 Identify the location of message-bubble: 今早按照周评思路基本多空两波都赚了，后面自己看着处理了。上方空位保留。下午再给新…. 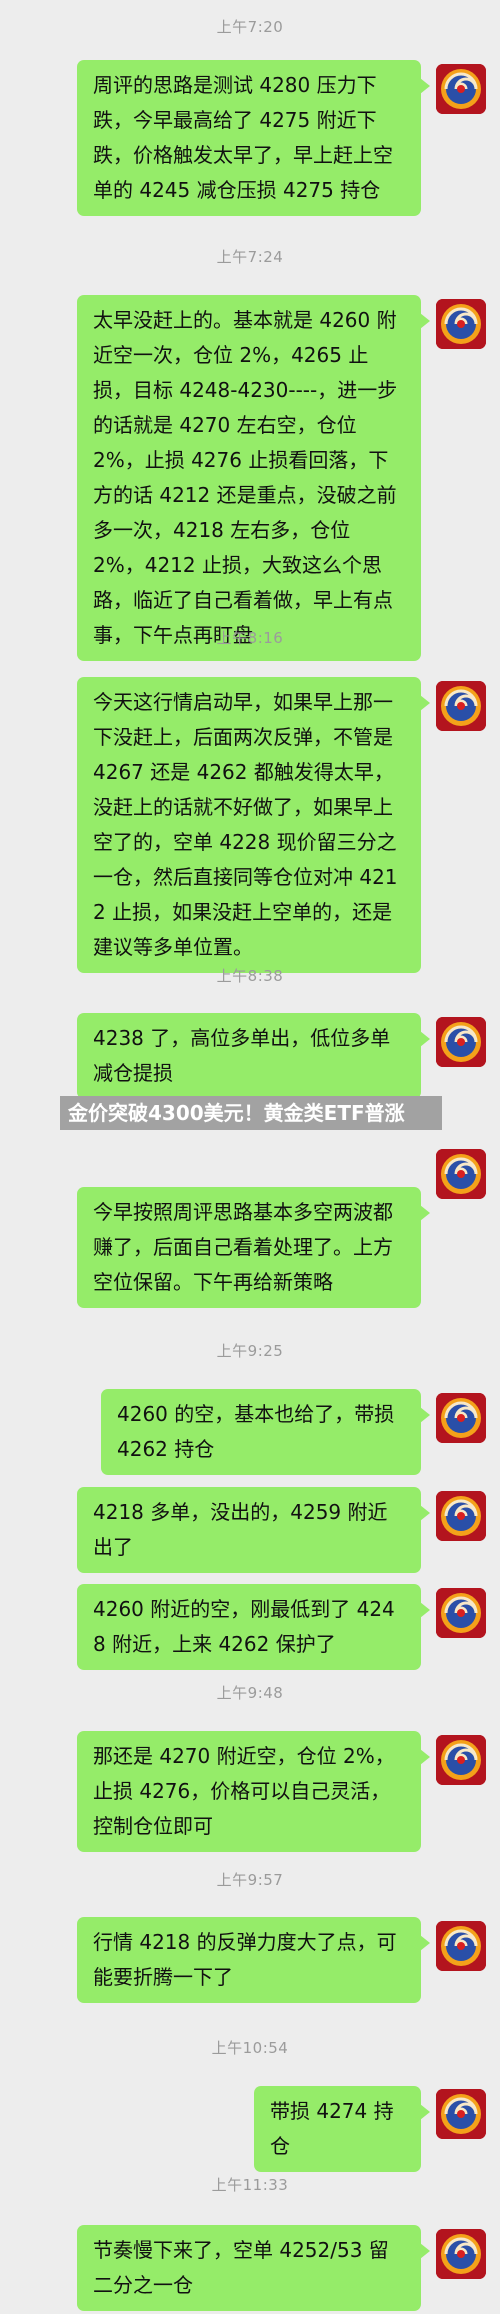
(253, 1247).